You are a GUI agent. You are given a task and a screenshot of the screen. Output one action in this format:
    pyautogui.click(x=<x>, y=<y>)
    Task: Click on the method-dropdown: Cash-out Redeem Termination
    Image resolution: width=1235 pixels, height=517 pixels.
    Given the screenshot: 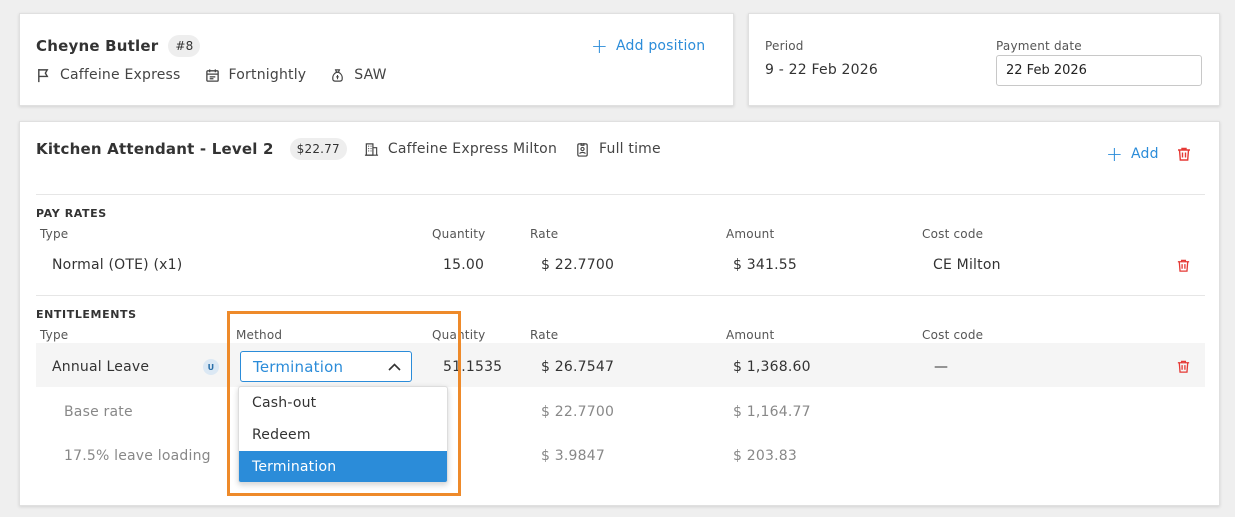 What is the action you would take?
    pyautogui.click(x=343, y=434)
    